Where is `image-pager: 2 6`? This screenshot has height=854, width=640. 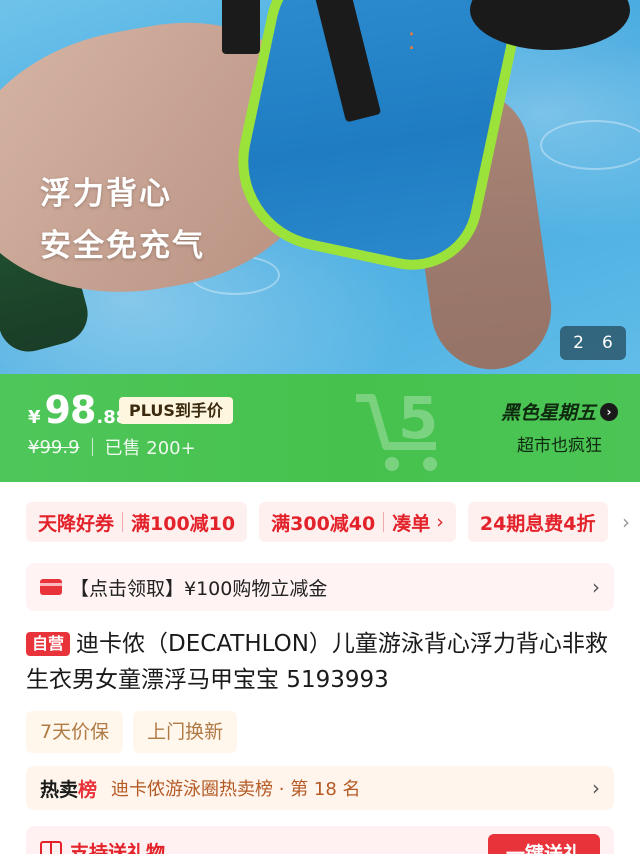
image-pager: 2 6 is located at coordinates (593, 343).